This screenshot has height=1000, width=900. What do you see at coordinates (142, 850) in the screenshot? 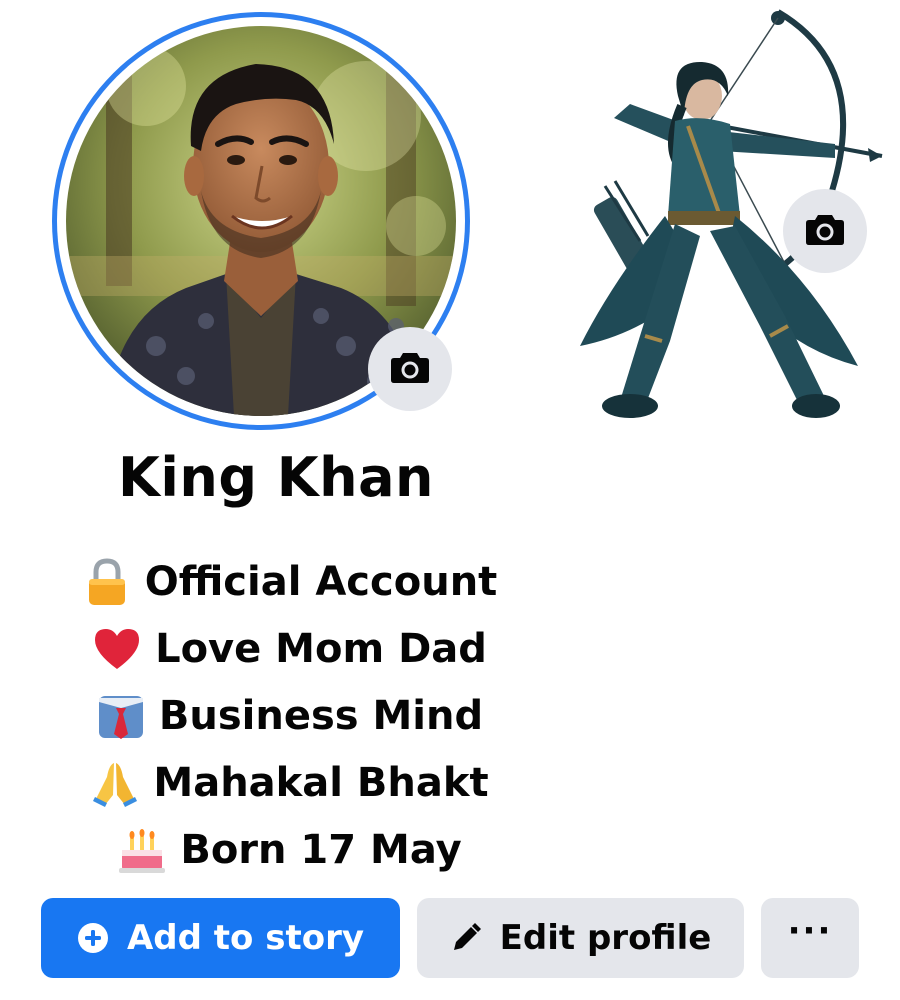
I see `birthday-cake-icon` at bounding box center [142, 850].